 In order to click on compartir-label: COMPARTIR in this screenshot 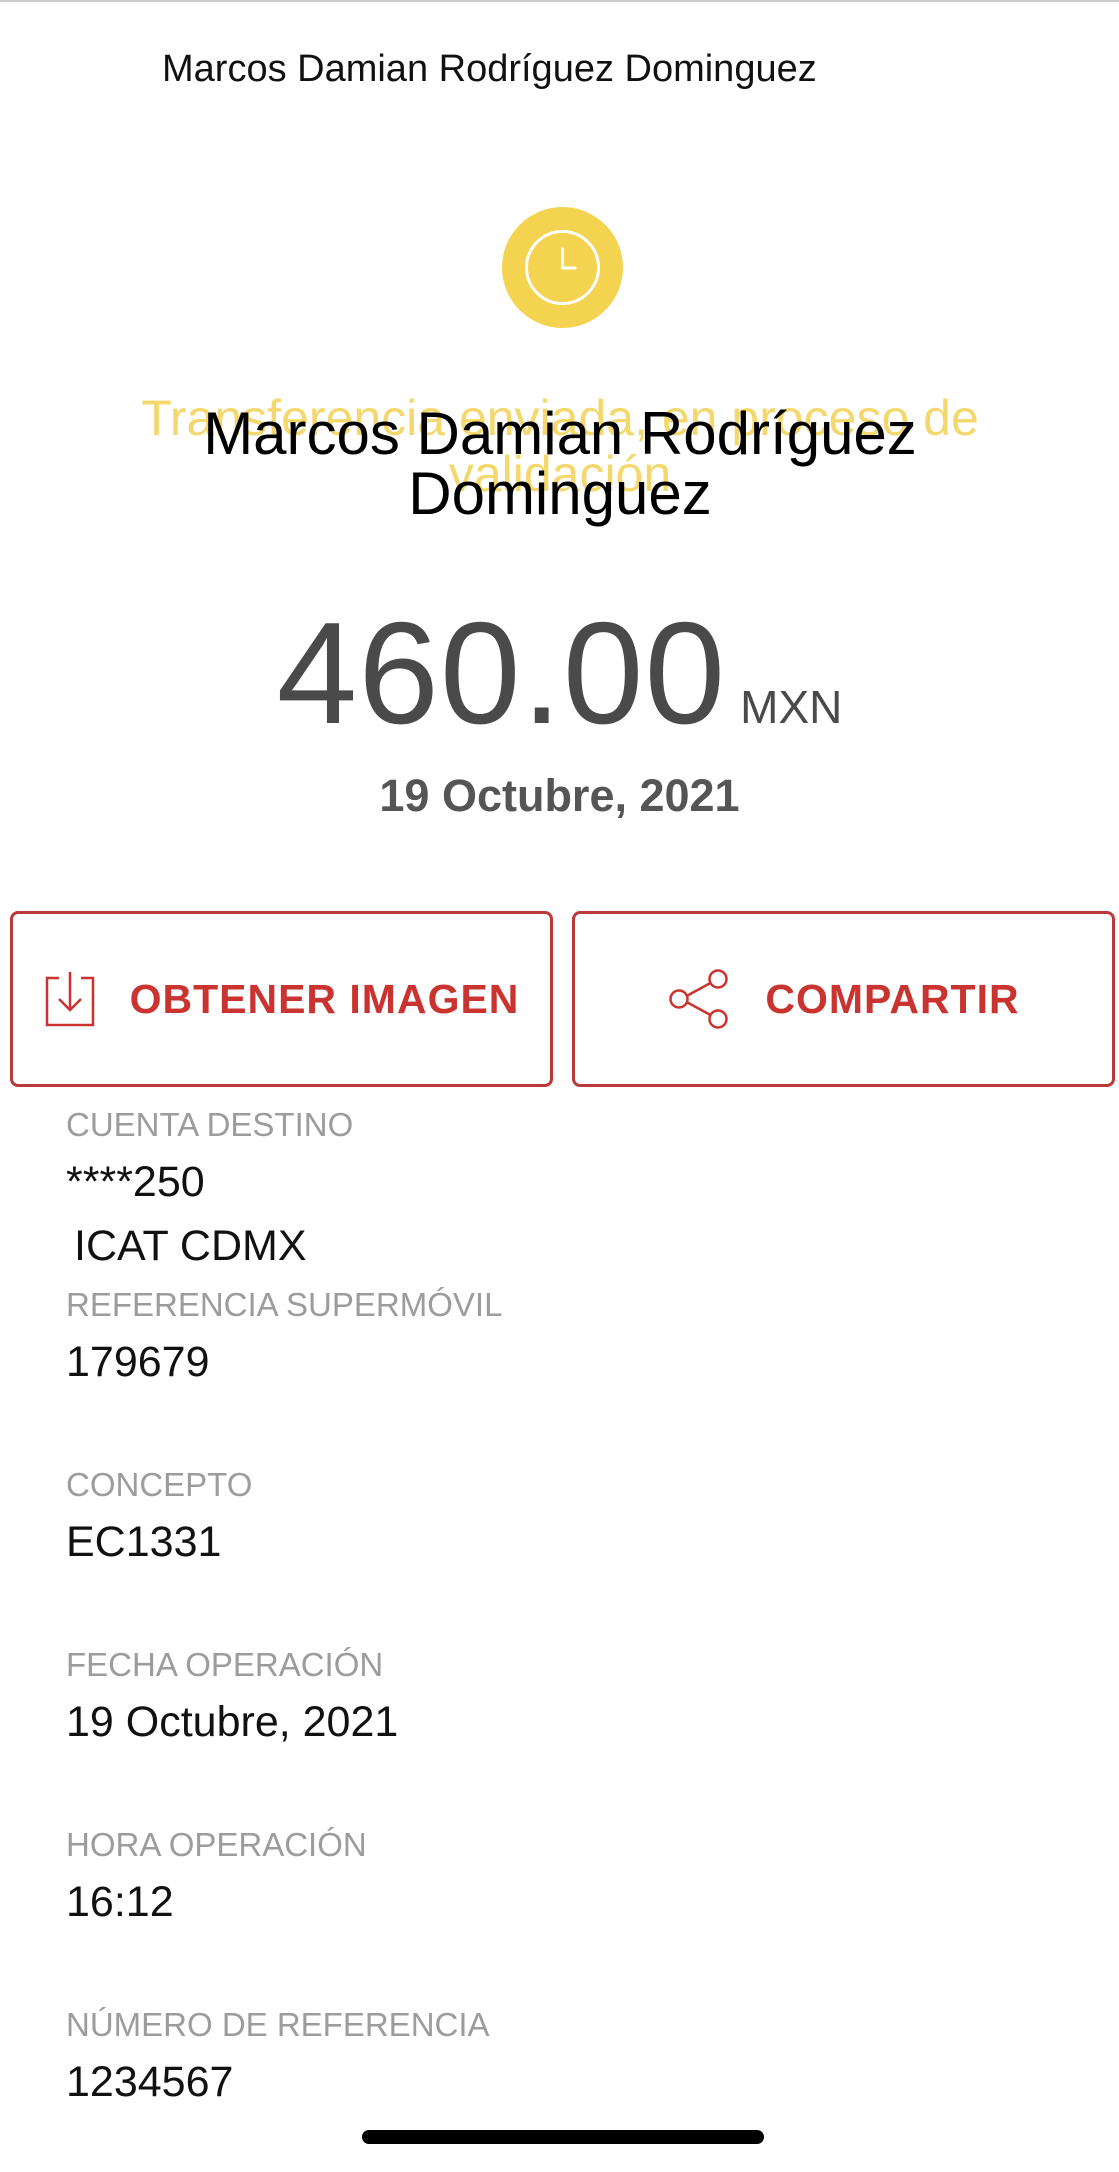, I will do `click(892, 998)`.